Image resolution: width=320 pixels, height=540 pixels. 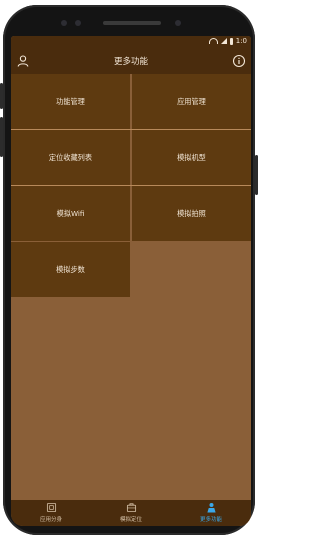 I want to click on menu-item-function-manage: 功能管理, so click(x=70, y=101).